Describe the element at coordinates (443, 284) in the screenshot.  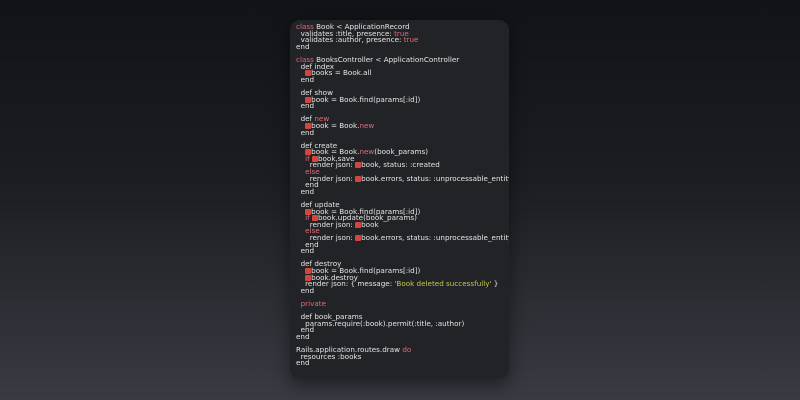
I see `string-token: 'Book deleted successfully'` at that location.